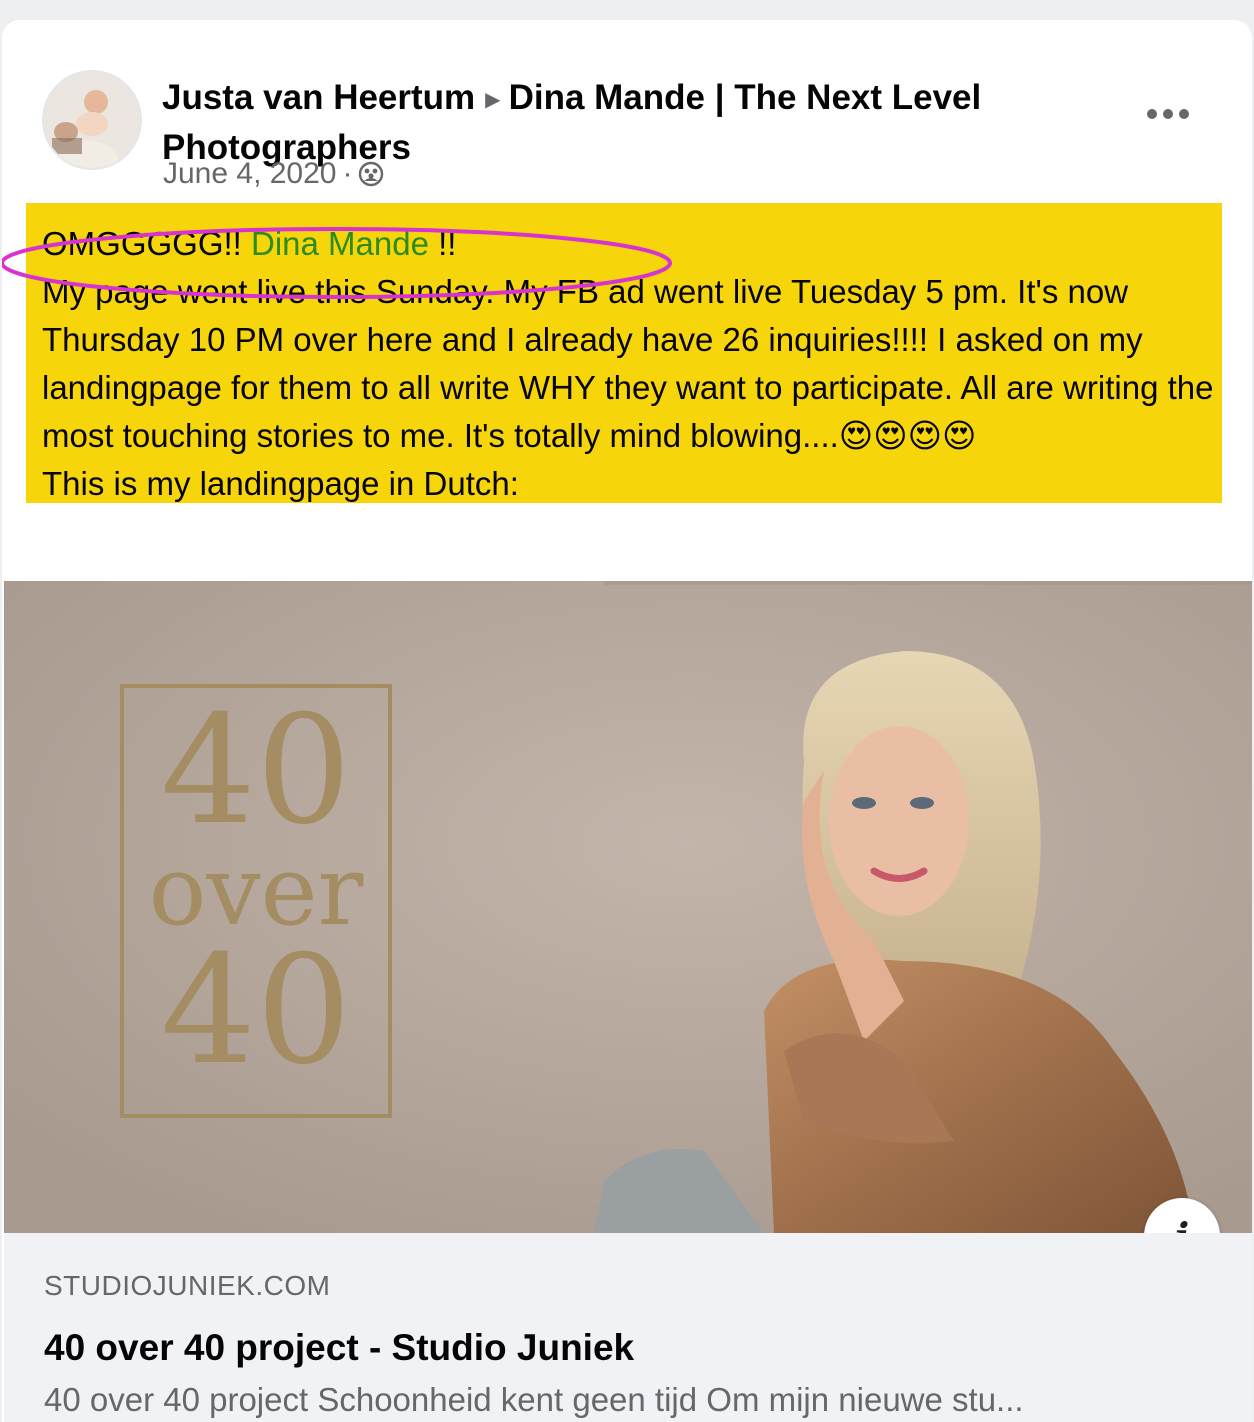 The height and width of the screenshot is (1422, 1254). I want to click on logo-word: over, so click(256, 891).